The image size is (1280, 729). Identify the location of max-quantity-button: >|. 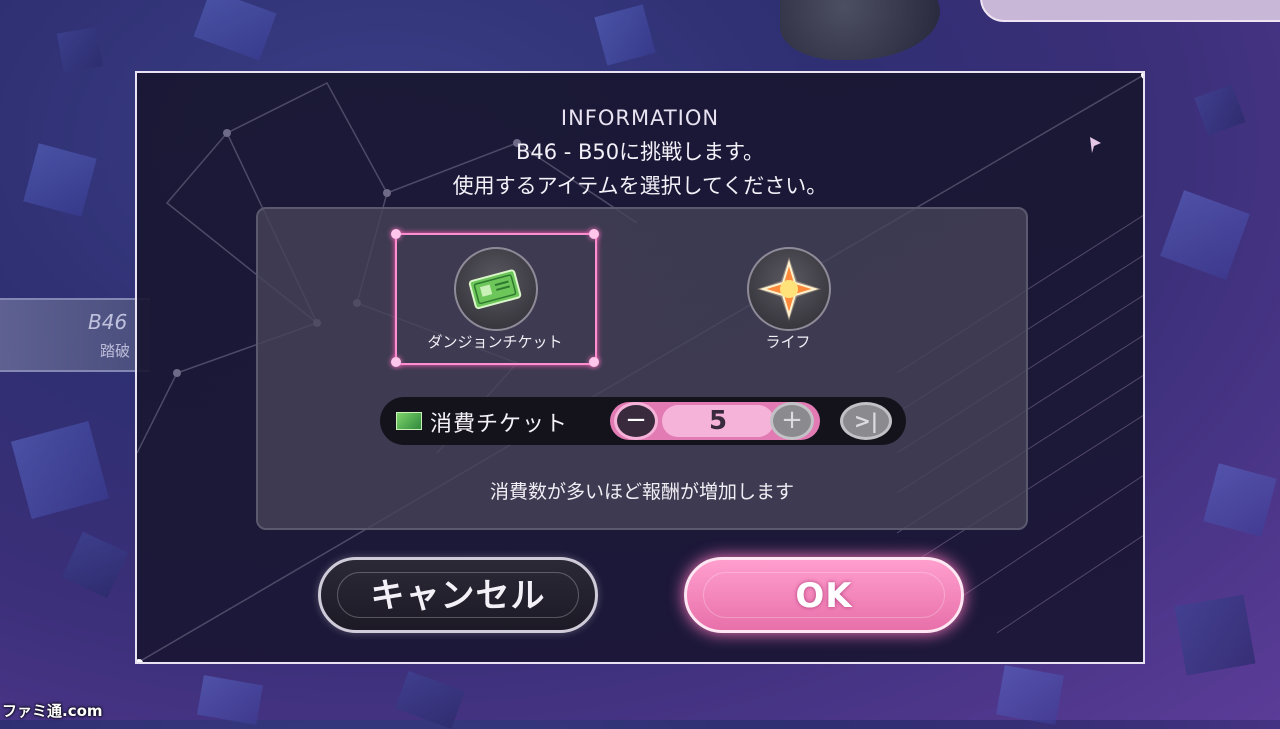
(866, 421).